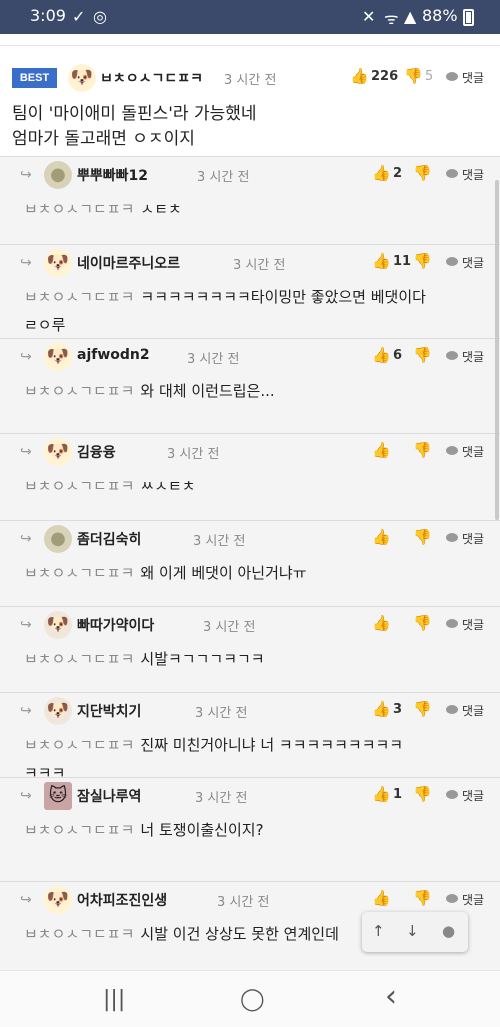 This screenshot has height=1027, width=500. What do you see at coordinates (96, 452) in the screenshot?
I see `nickname: 김융융` at bounding box center [96, 452].